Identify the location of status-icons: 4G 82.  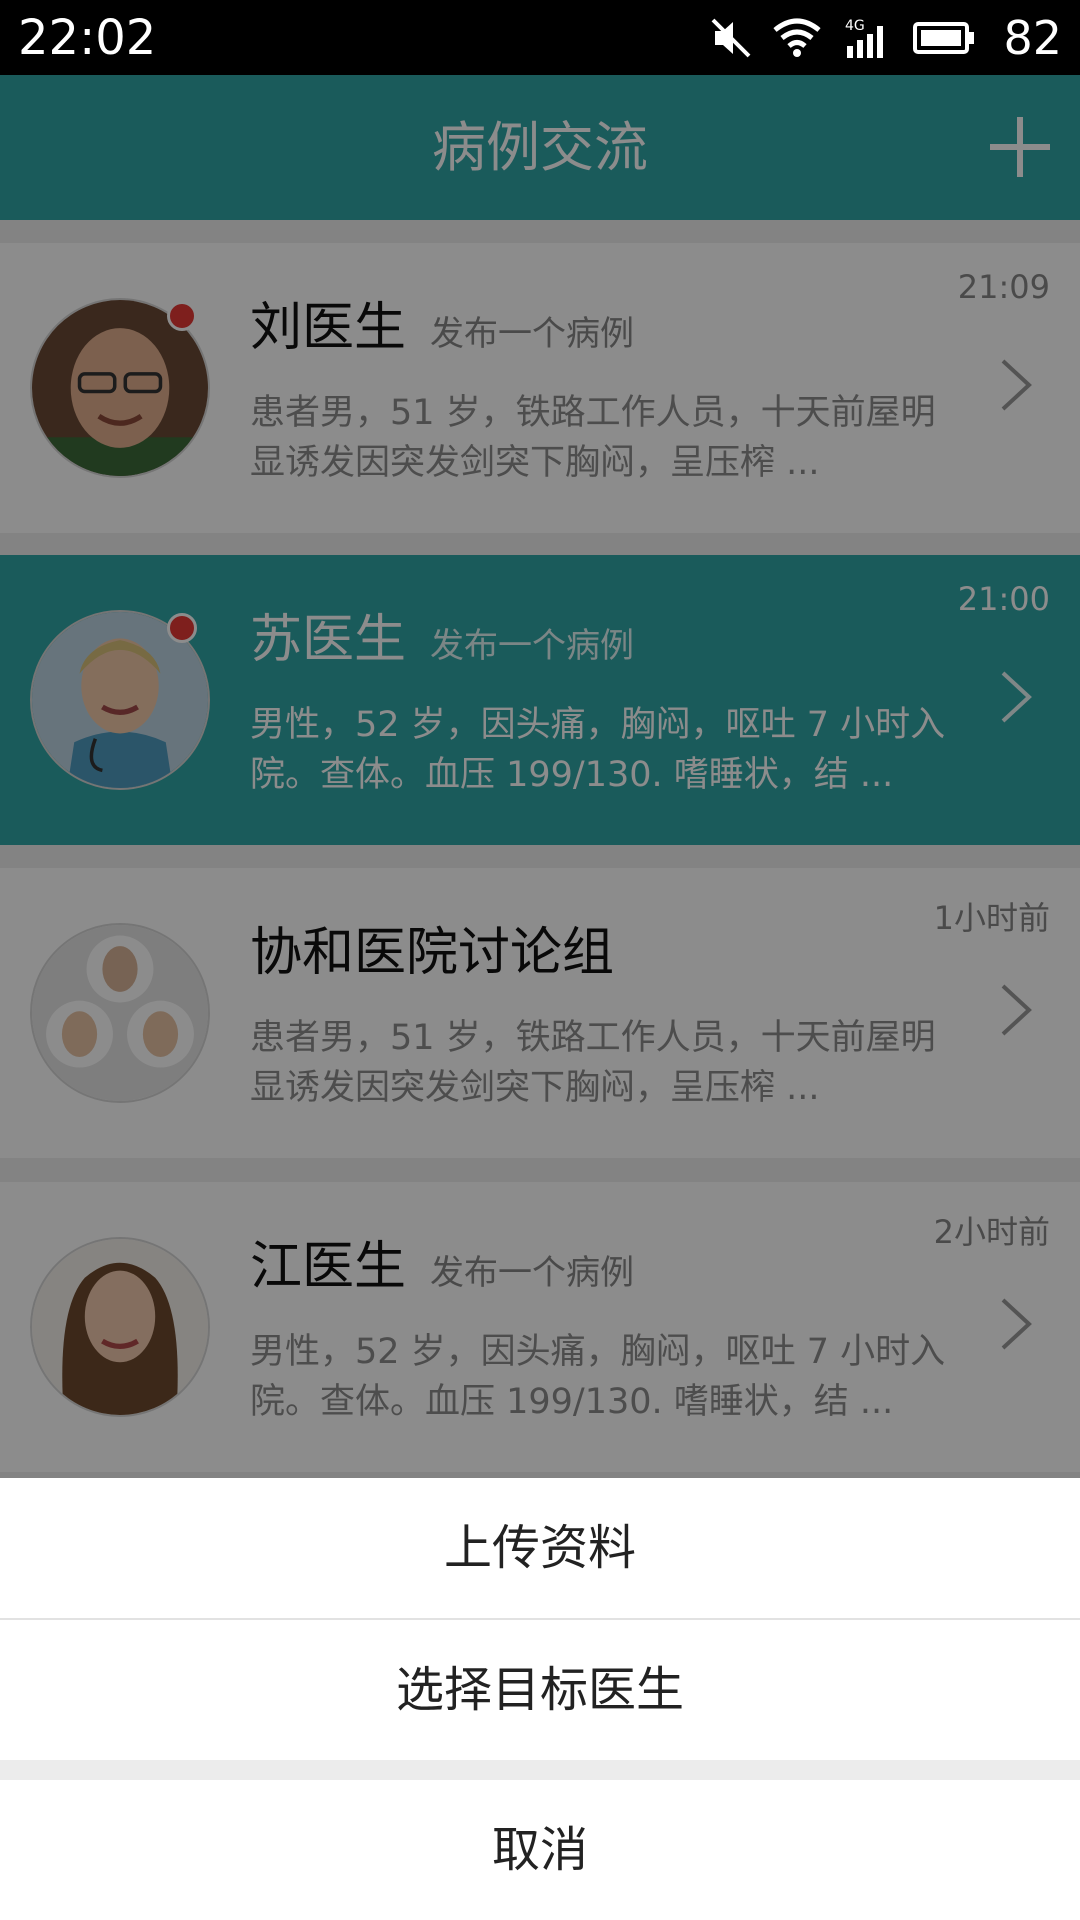
(886, 37).